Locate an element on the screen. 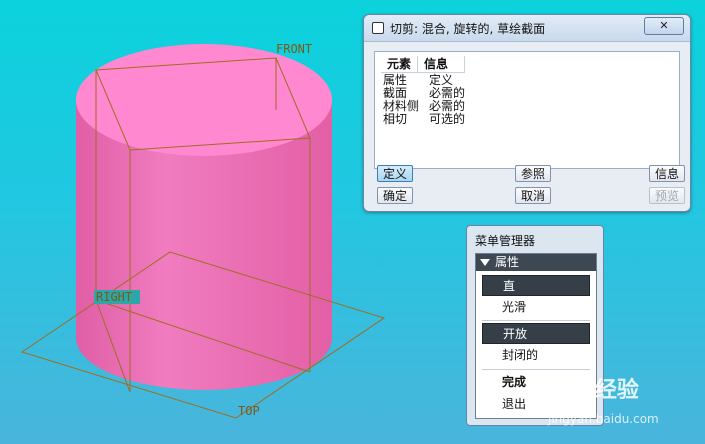 This screenshot has height=444, width=705. watermark-url: jingyan.baidu.com is located at coordinates (603, 419).